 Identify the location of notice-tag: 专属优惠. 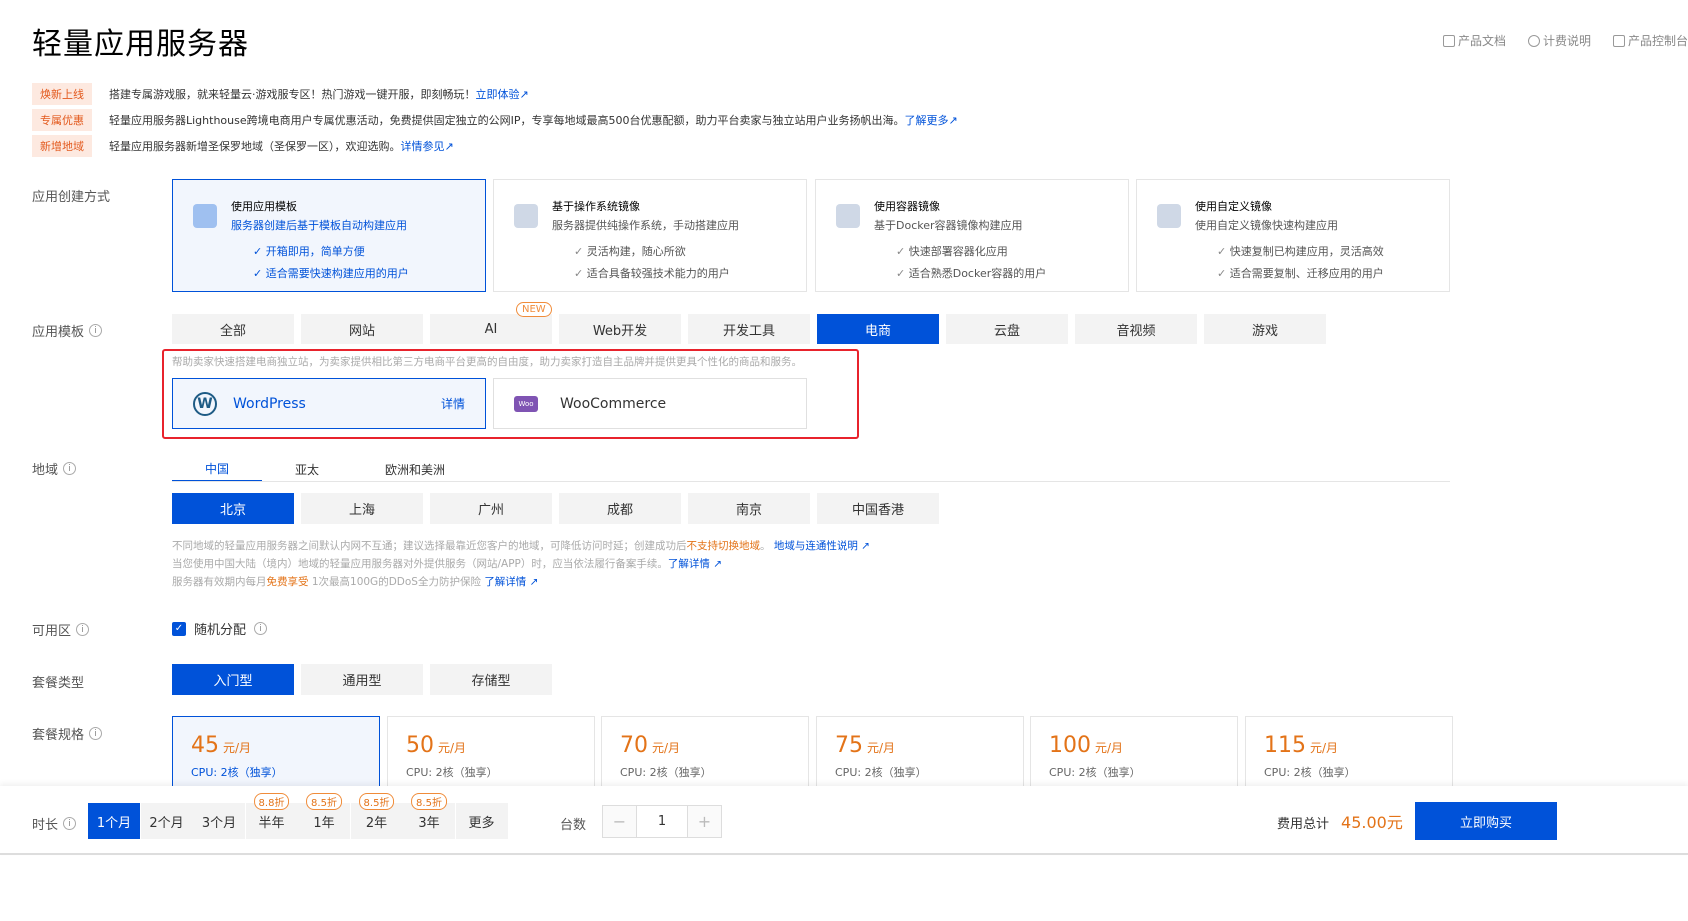
(62, 120).